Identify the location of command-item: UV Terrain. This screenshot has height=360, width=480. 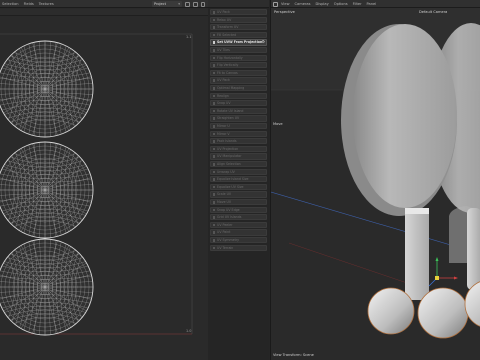
(238, 247).